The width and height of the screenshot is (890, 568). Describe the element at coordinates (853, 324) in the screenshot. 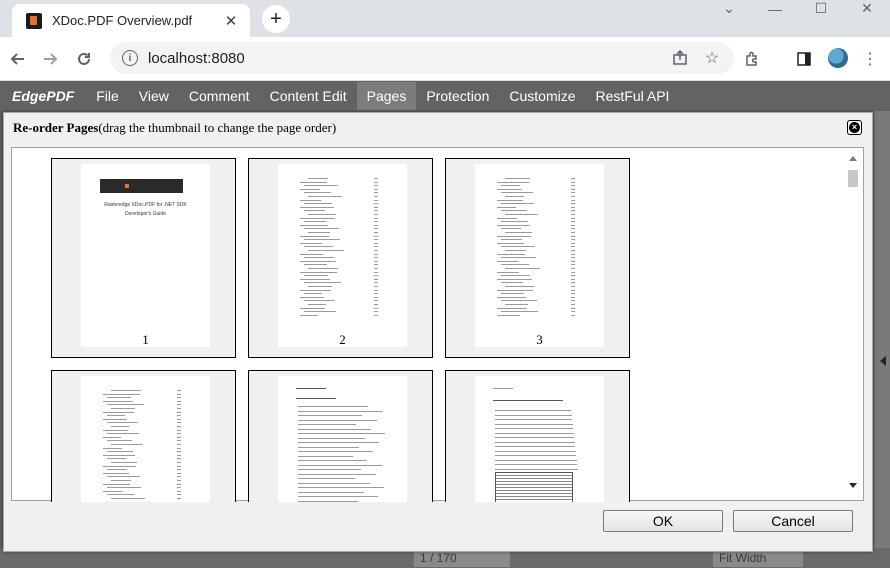

I see `thumbnail-scrollbar` at that location.